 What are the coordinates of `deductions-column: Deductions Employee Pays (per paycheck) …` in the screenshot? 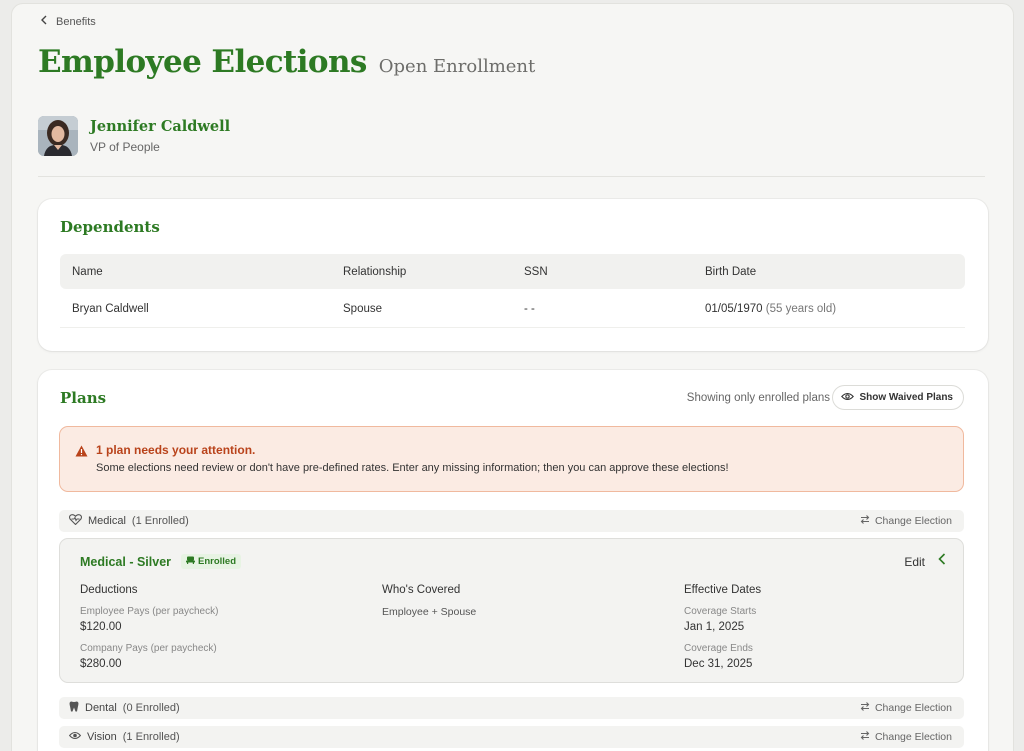 It's located at (149, 627).